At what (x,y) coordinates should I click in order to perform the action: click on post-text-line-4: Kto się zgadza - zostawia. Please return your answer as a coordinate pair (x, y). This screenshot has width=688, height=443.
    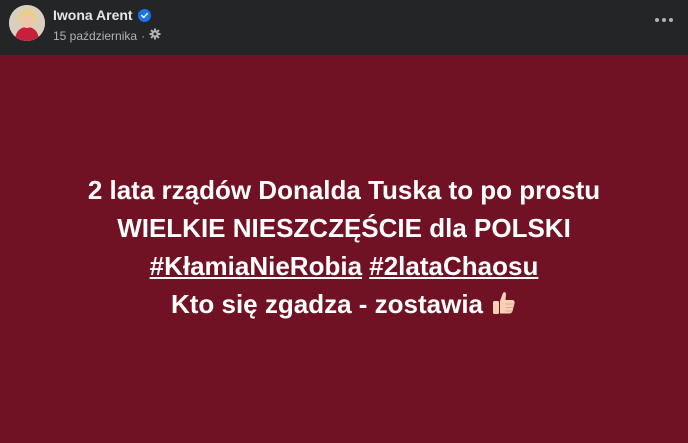
    Looking at the image, I should click on (344, 306).